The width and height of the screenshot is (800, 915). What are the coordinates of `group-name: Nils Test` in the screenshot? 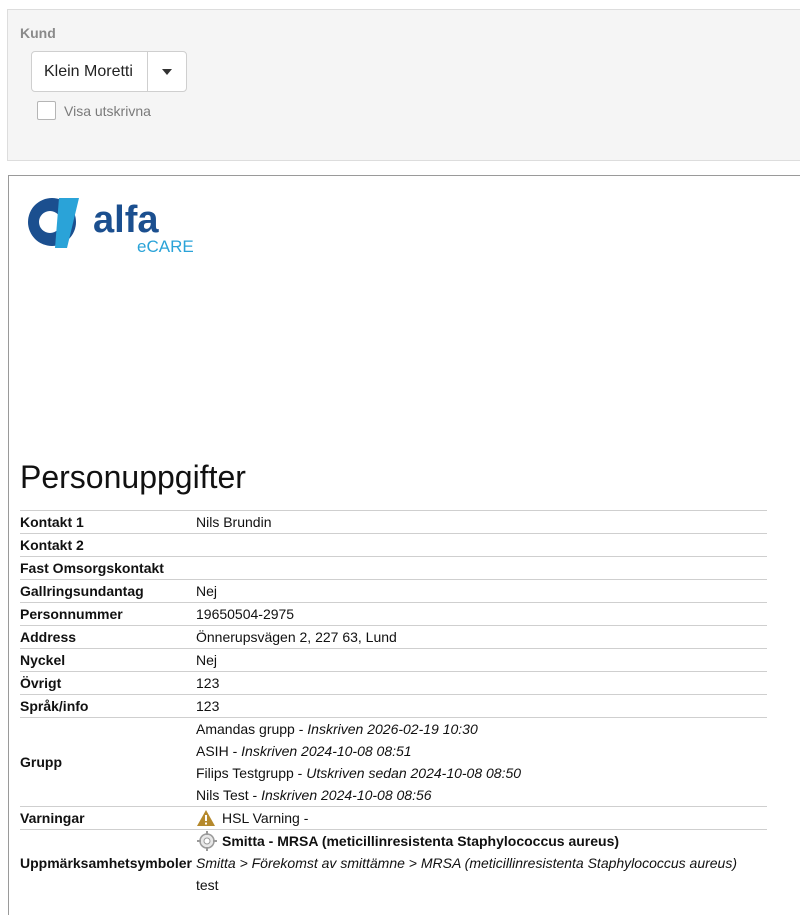 It's located at (222, 795).